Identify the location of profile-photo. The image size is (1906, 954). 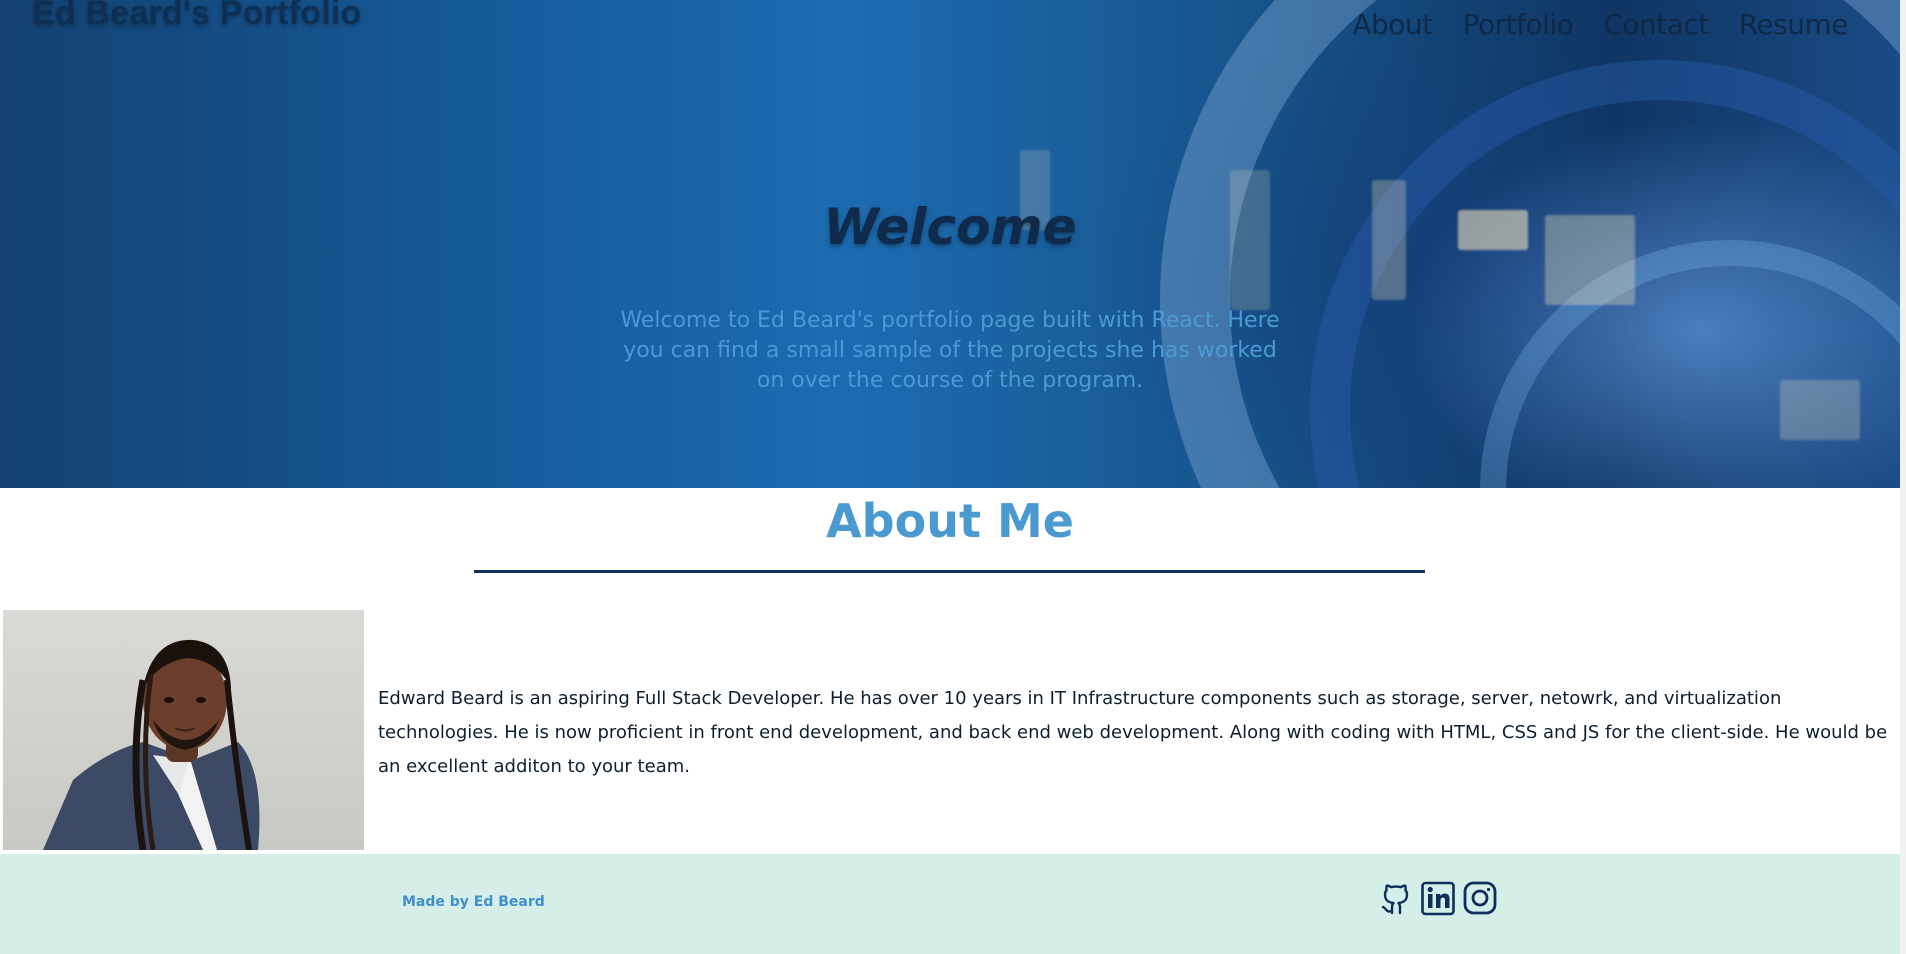
(183, 730).